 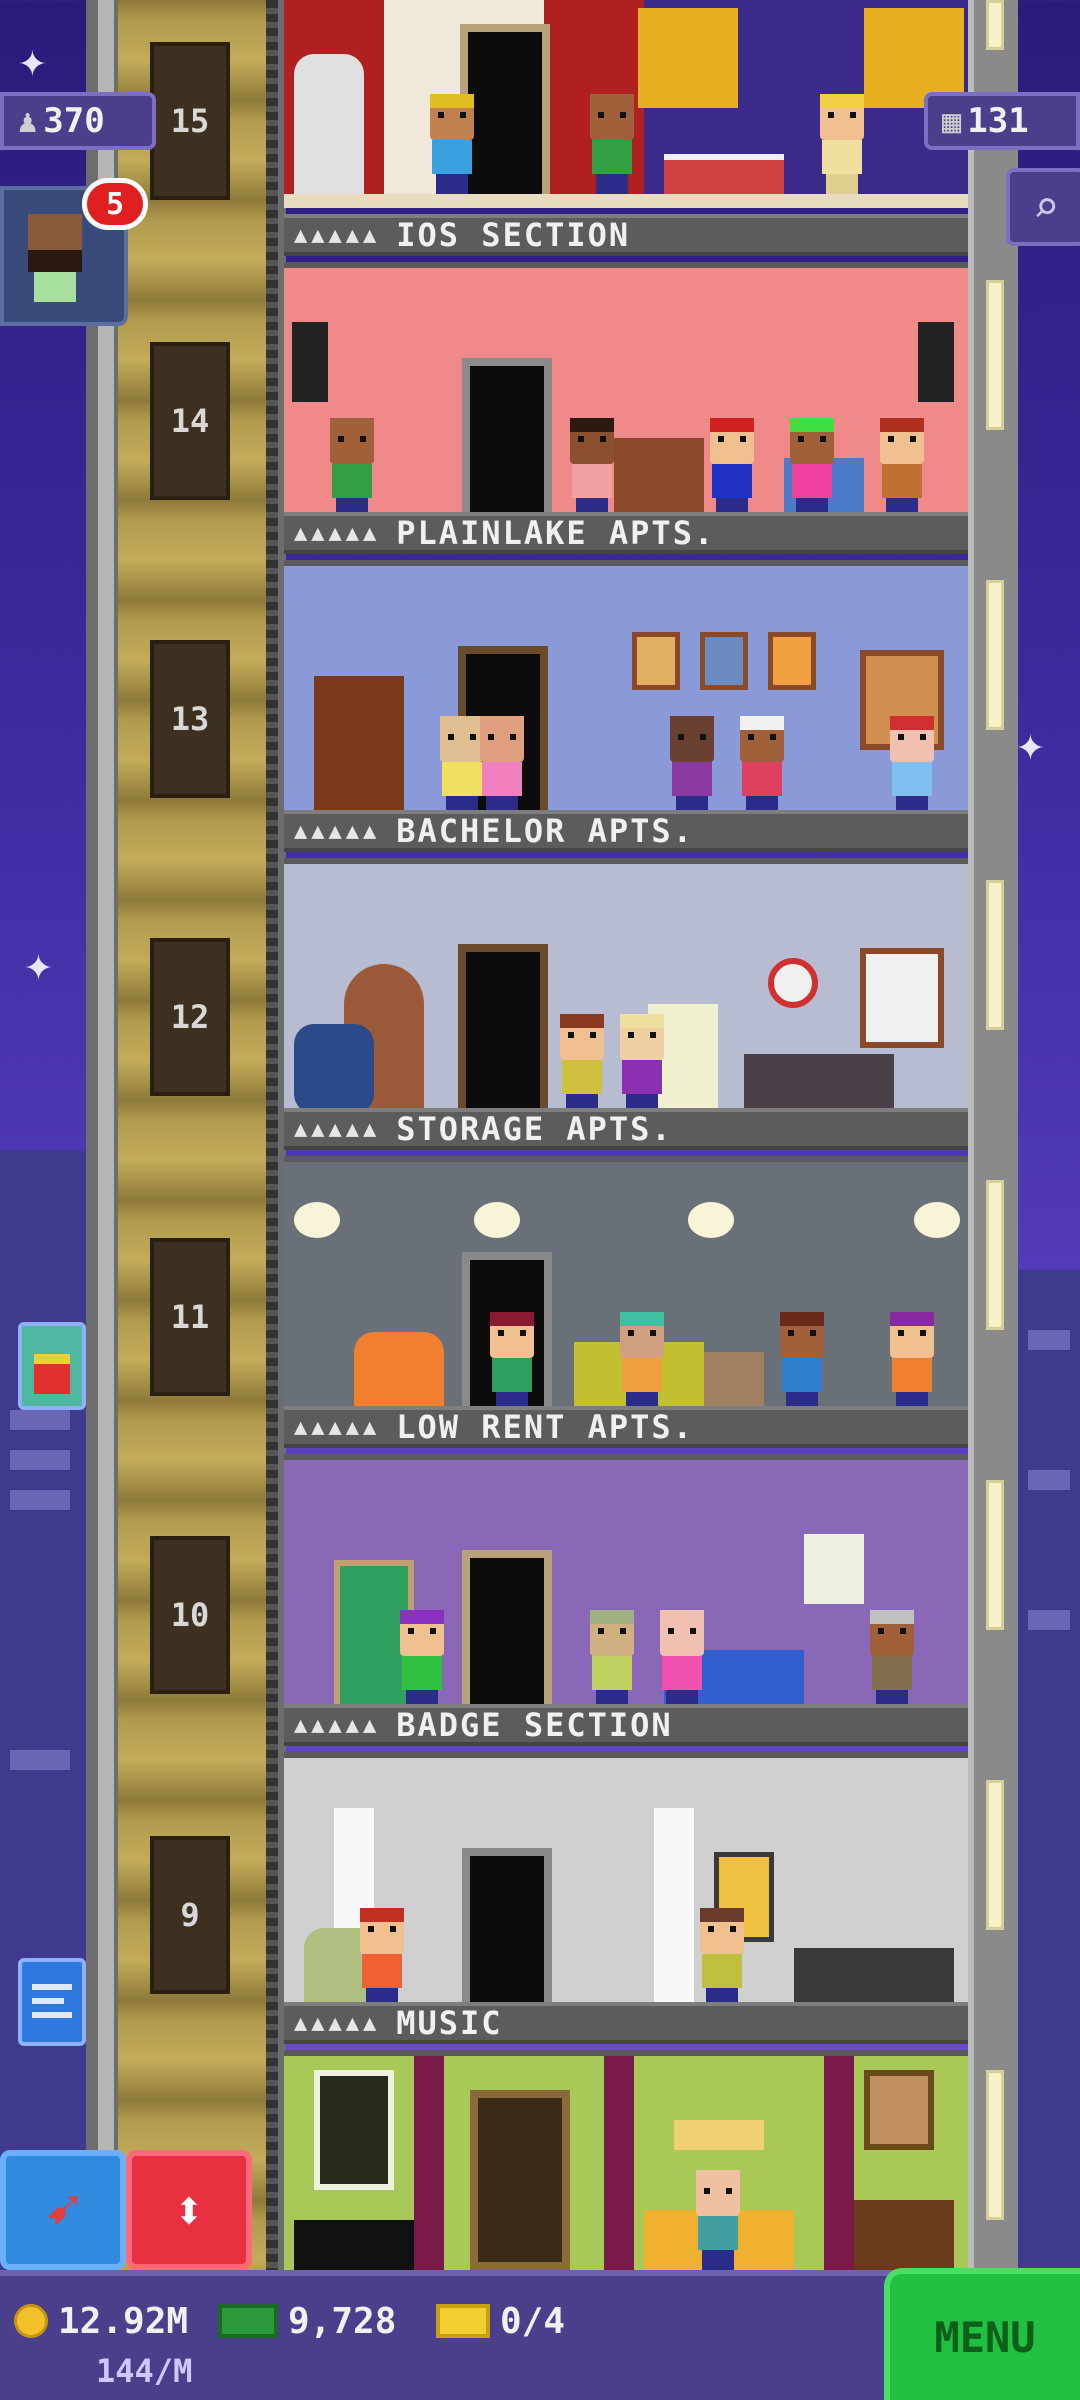 What do you see at coordinates (101, 2321) in the screenshot?
I see `coins-stat: 12.92M` at bounding box center [101, 2321].